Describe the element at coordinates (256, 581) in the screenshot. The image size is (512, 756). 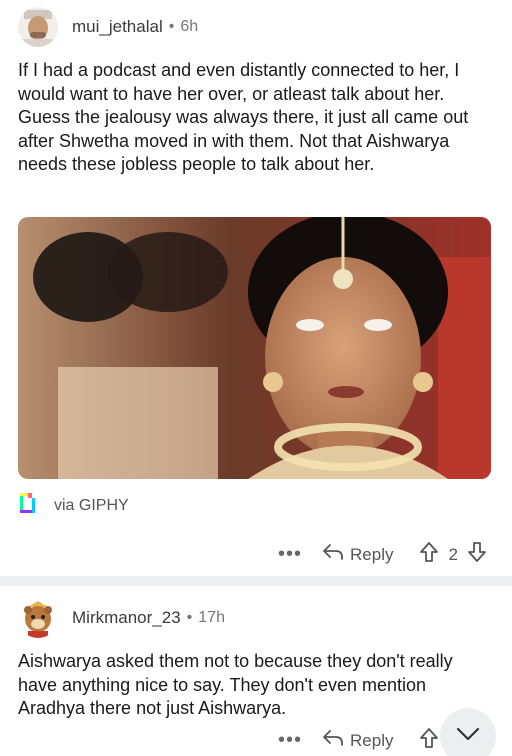
I see `comment-divider` at that location.